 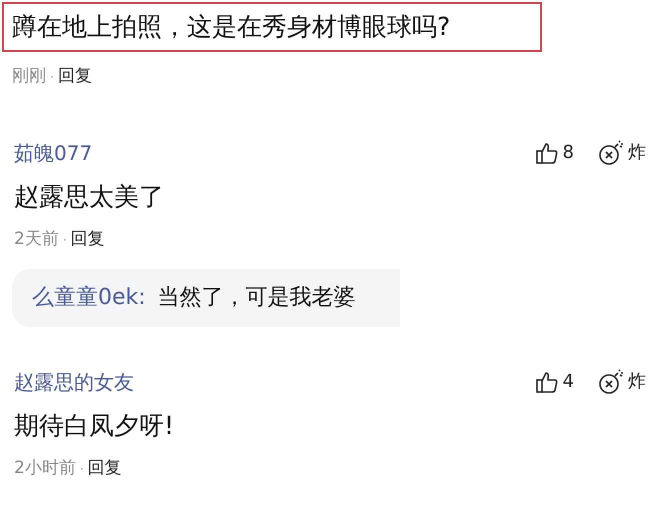 What do you see at coordinates (53, 153) in the screenshot?
I see `username: 茹魄077` at bounding box center [53, 153].